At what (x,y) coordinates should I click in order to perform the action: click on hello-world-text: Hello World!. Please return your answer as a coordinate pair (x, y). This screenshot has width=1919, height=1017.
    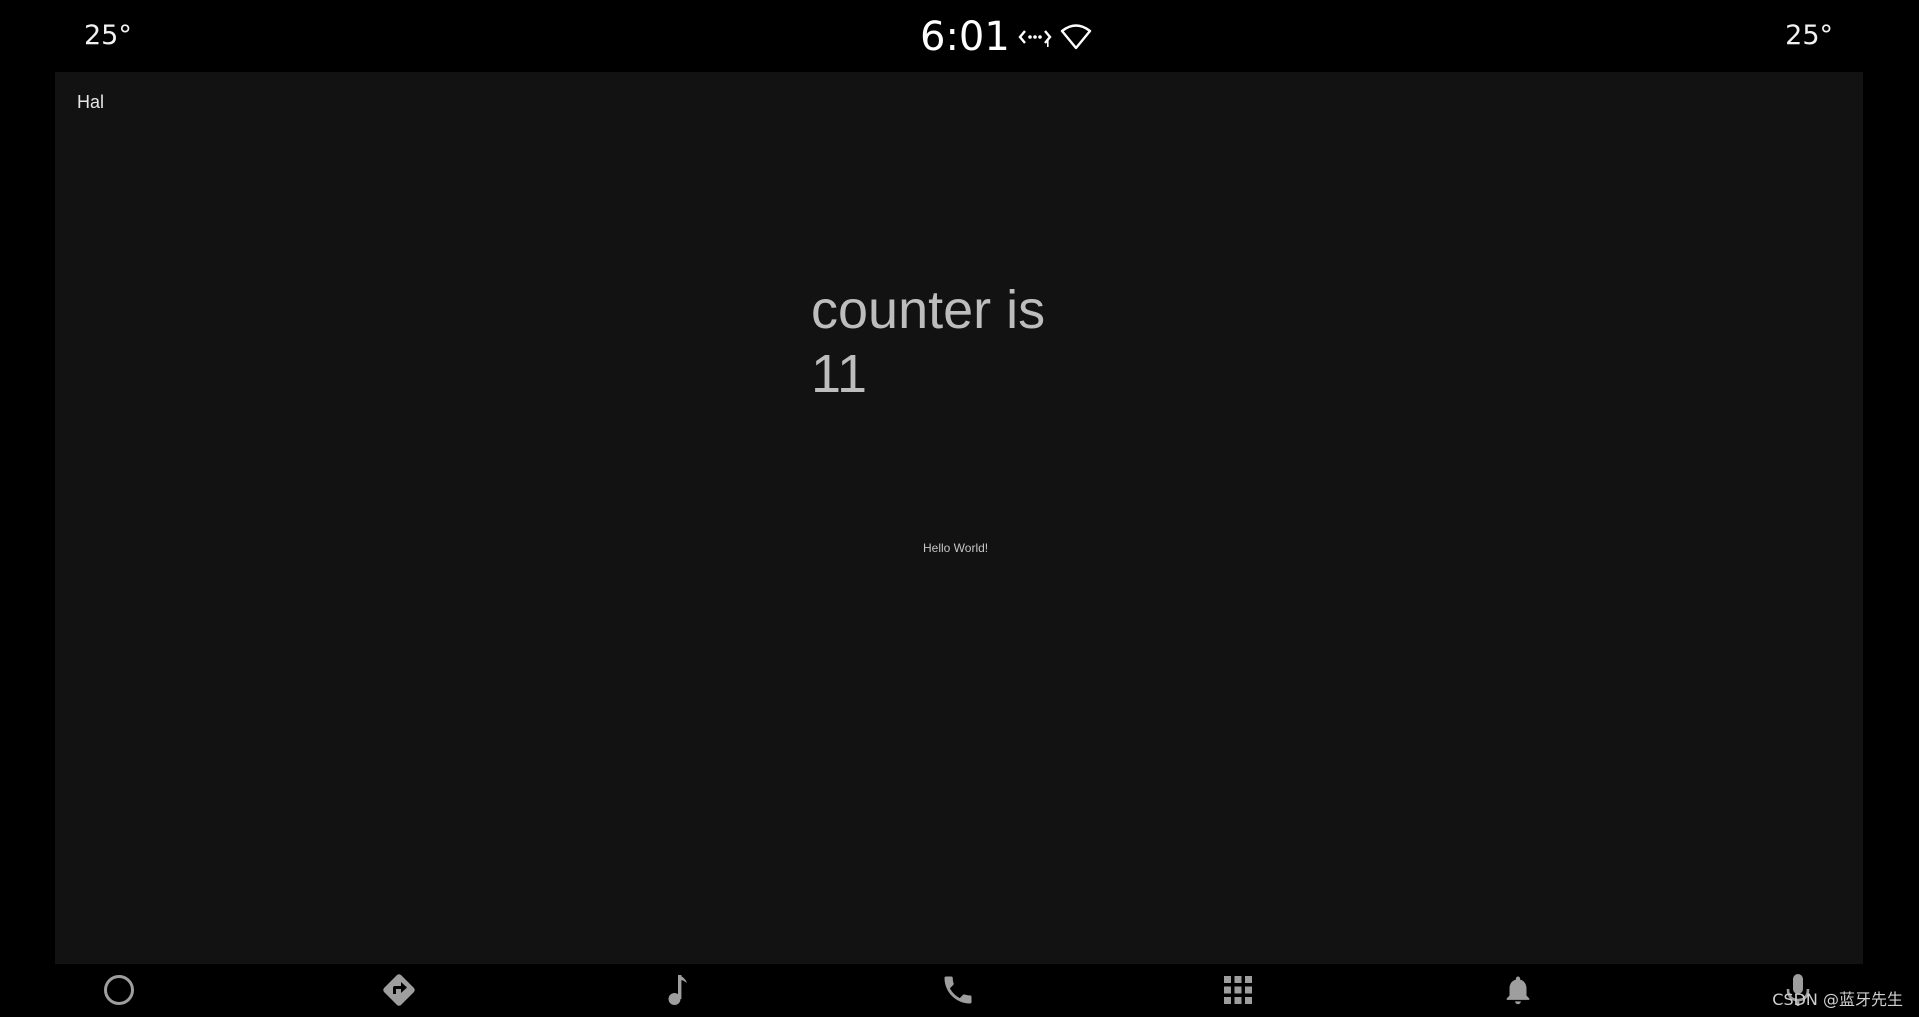
    Looking at the image, I should click on (956, 548).